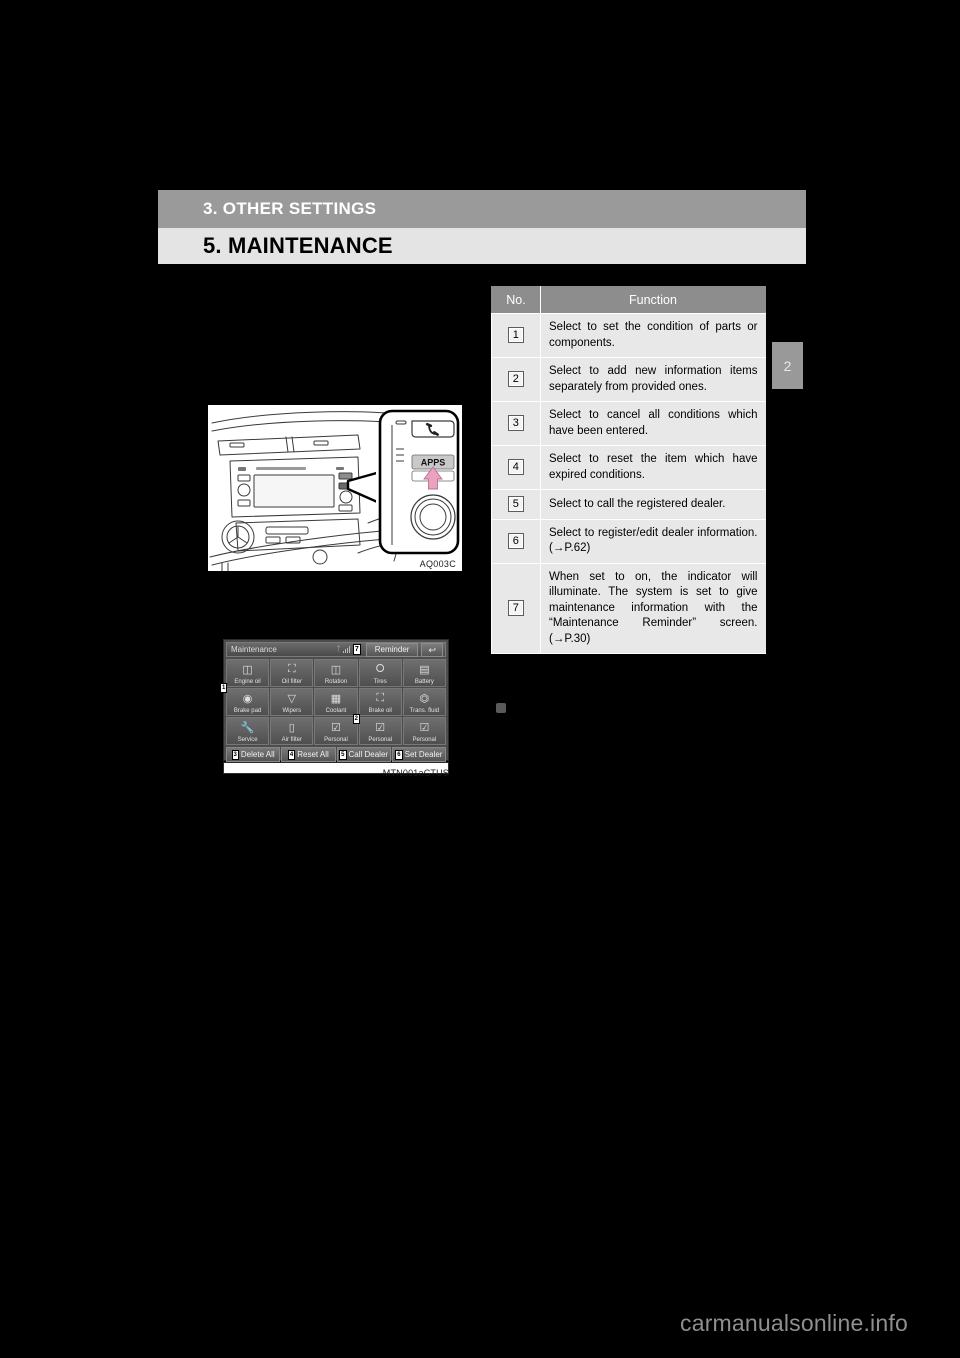 This screenshot has width=960, height=1358. I want to click on oil-filter-icon: ⛶, so click(291, 669).